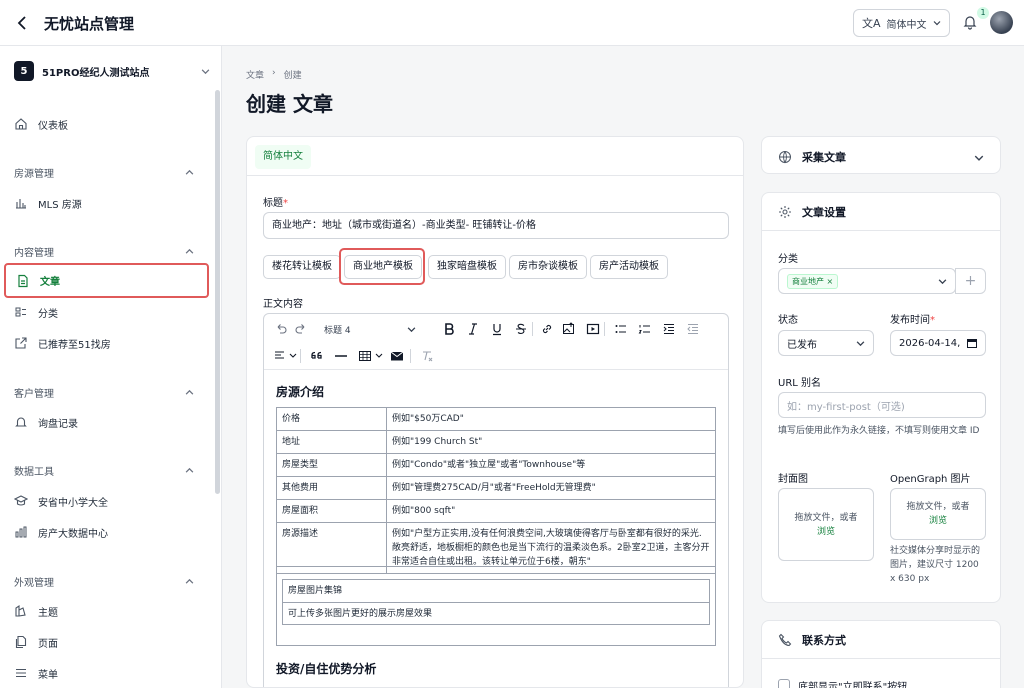 This screenshot has height=688, width=1024. What do you see at coordinates (427, 356) in the screenshot?
I see `clear-format-icon` at bounding box center [427, 356].